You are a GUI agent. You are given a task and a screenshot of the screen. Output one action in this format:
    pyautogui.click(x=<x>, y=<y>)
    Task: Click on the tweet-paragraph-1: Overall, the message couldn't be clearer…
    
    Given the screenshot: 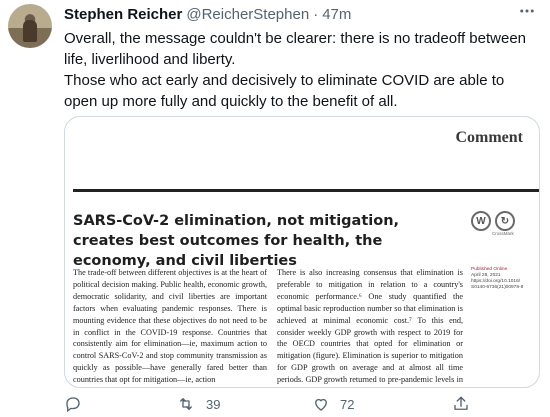 What is the action you would take?
    pyautogui.click(x=295, y=49)
    